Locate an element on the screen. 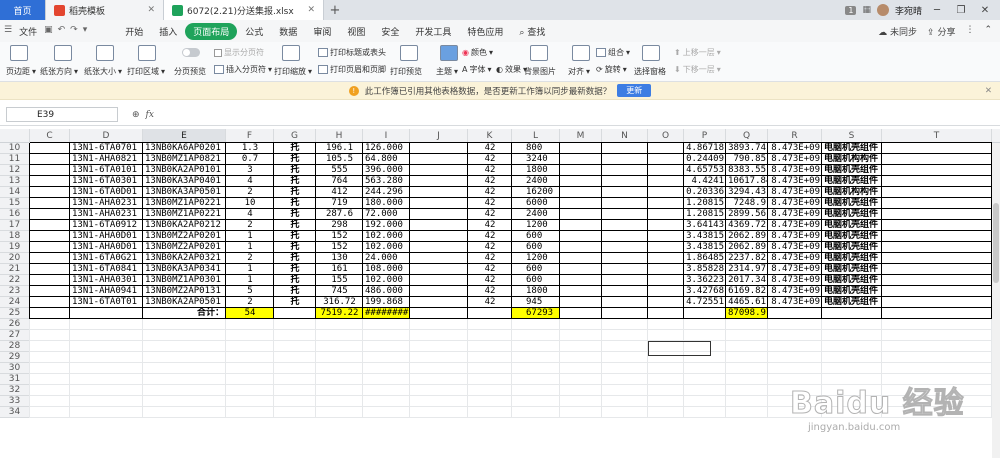 The height and width of the screenshot is (458, 1000). cell-h22: 155 is located at coordinates (339, 280).